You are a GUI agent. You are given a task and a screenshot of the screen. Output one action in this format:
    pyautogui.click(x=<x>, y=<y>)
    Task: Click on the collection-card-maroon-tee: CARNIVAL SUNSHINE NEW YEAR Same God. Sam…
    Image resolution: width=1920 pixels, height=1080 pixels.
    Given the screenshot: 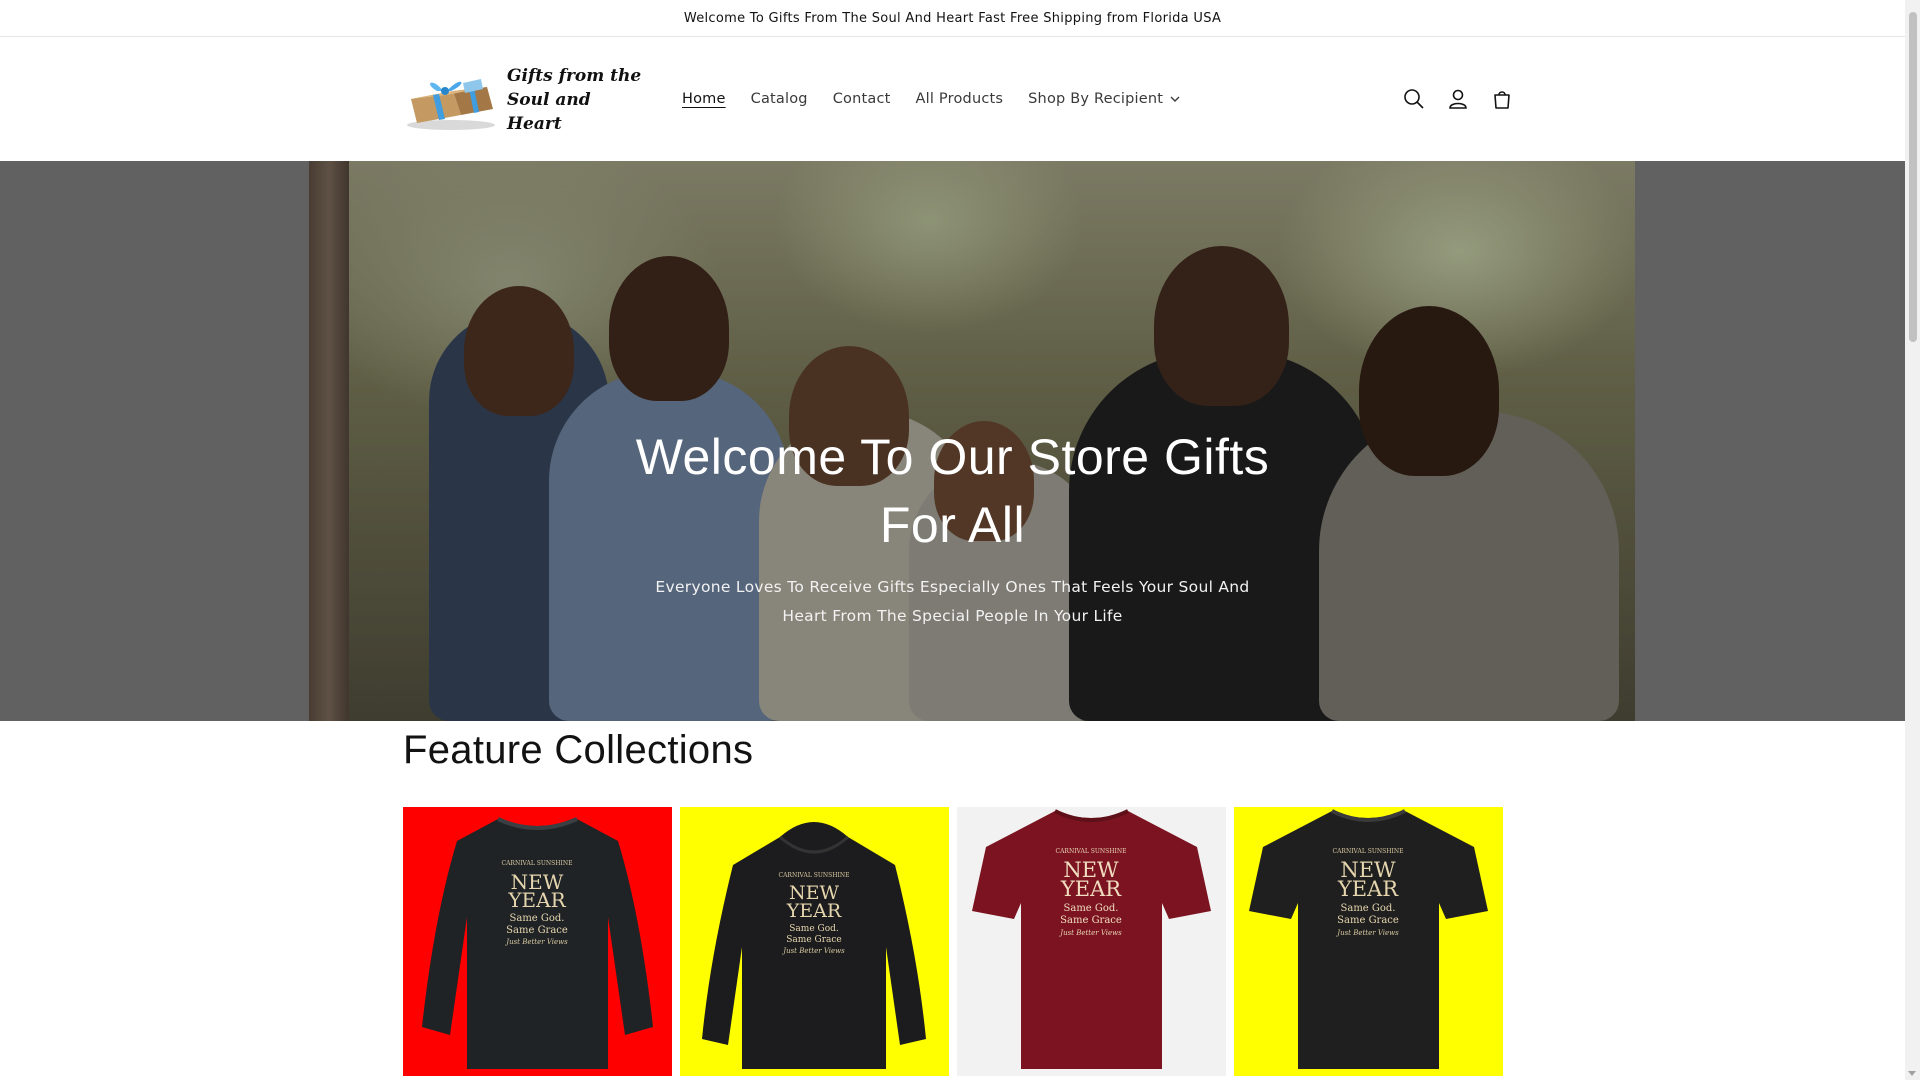 What is the action you would take?
    pyautogui.click(x=1091, y=941)
    